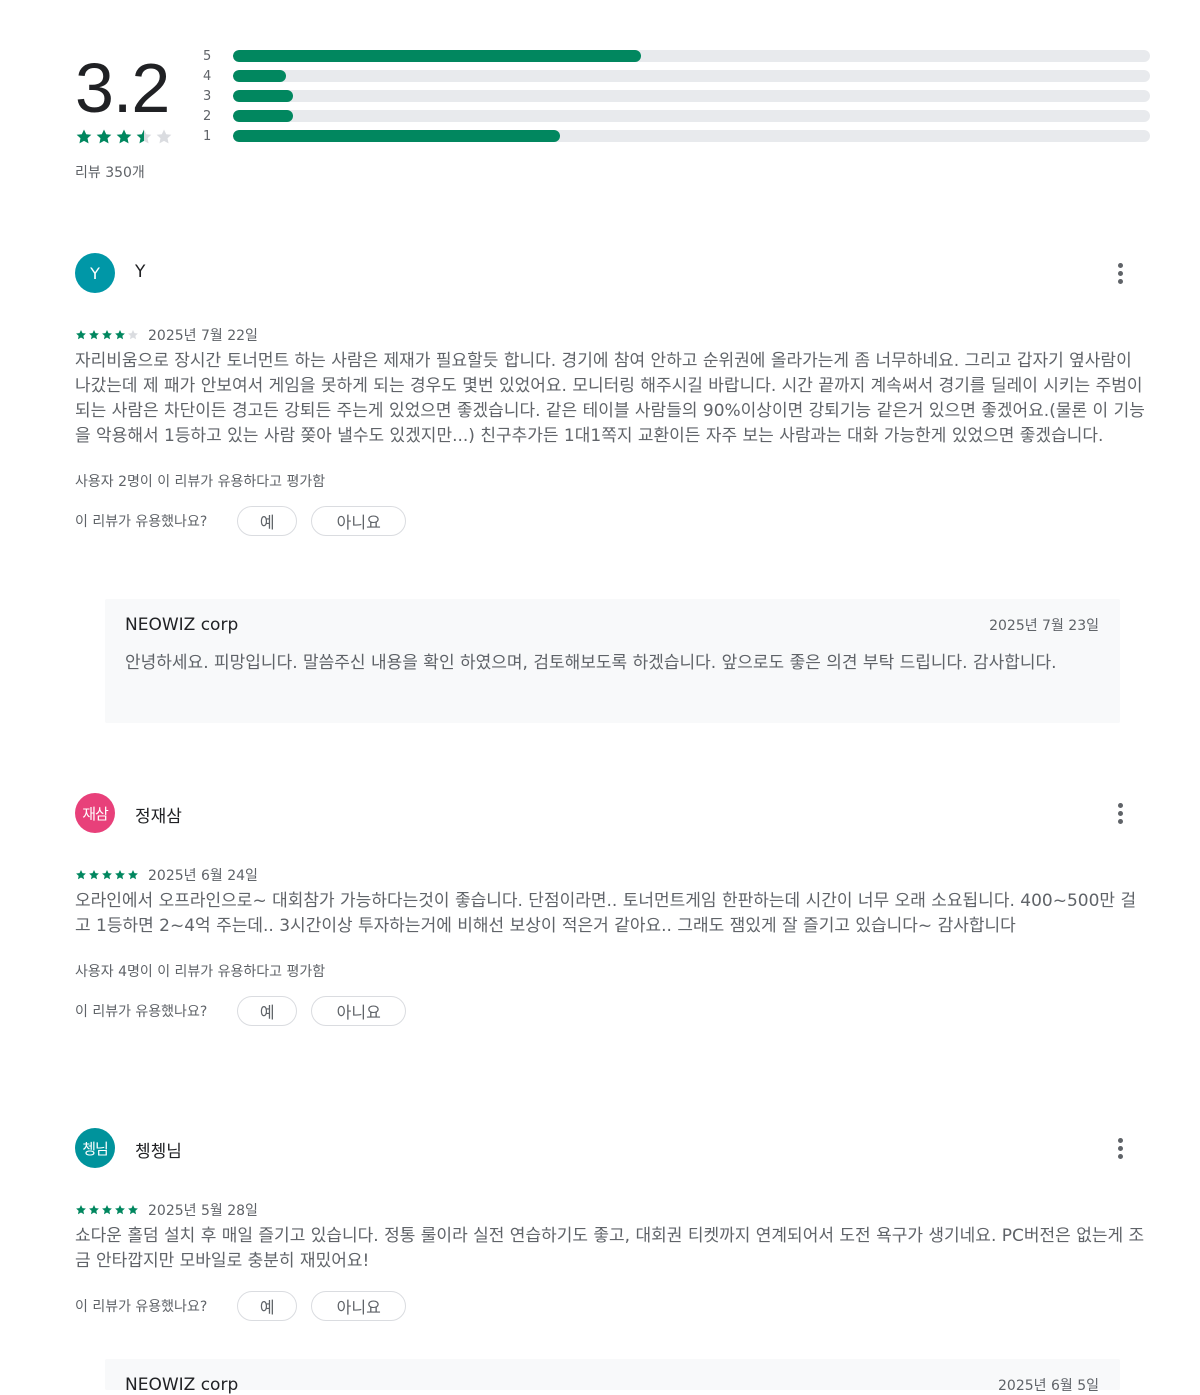 The height and width of the screenshot is (1395, 1200). Describe the element at coordinates (610, 1210) in the screenshot. I see `review-meta: 2025년 5월 28일` at that location.